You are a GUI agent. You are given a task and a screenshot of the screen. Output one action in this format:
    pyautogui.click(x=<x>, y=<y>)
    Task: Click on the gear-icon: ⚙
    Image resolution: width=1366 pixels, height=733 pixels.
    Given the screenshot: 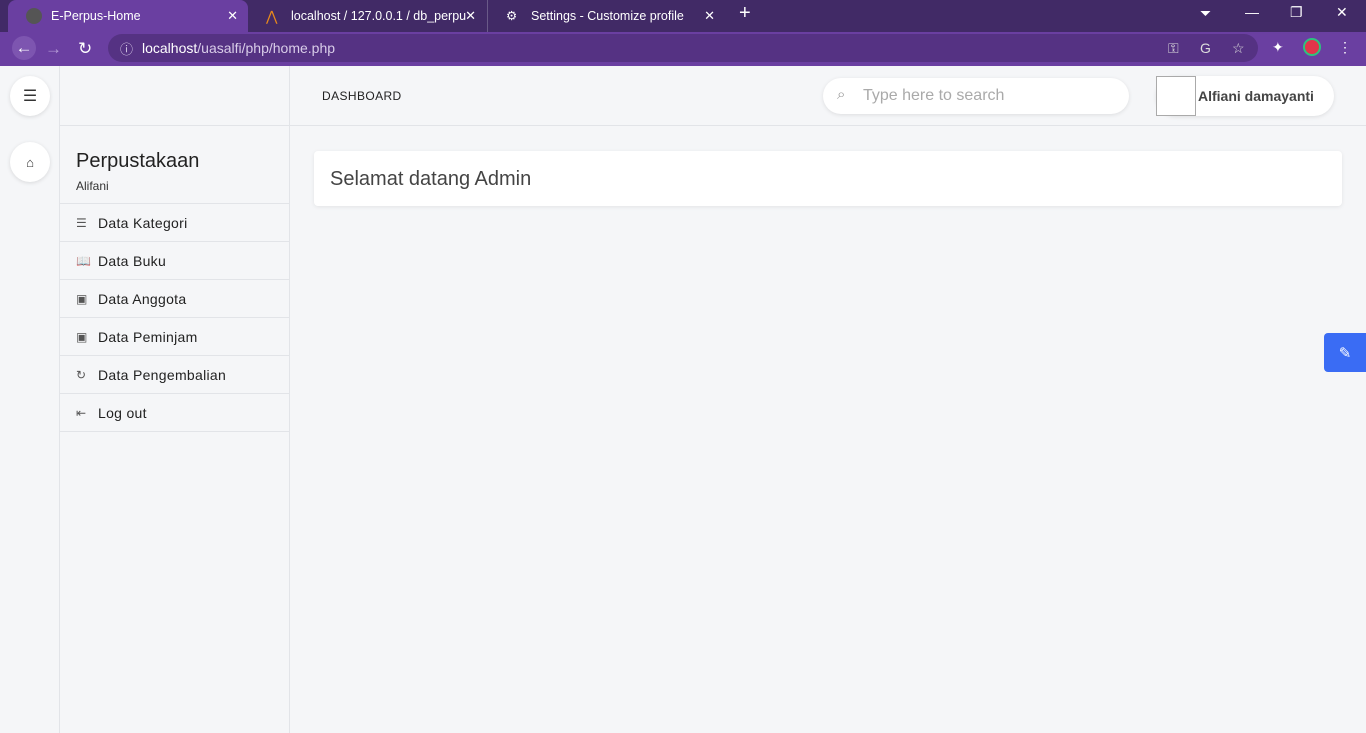 What is the action you would take?
    pyautogui.click(x=512, y=16)
    